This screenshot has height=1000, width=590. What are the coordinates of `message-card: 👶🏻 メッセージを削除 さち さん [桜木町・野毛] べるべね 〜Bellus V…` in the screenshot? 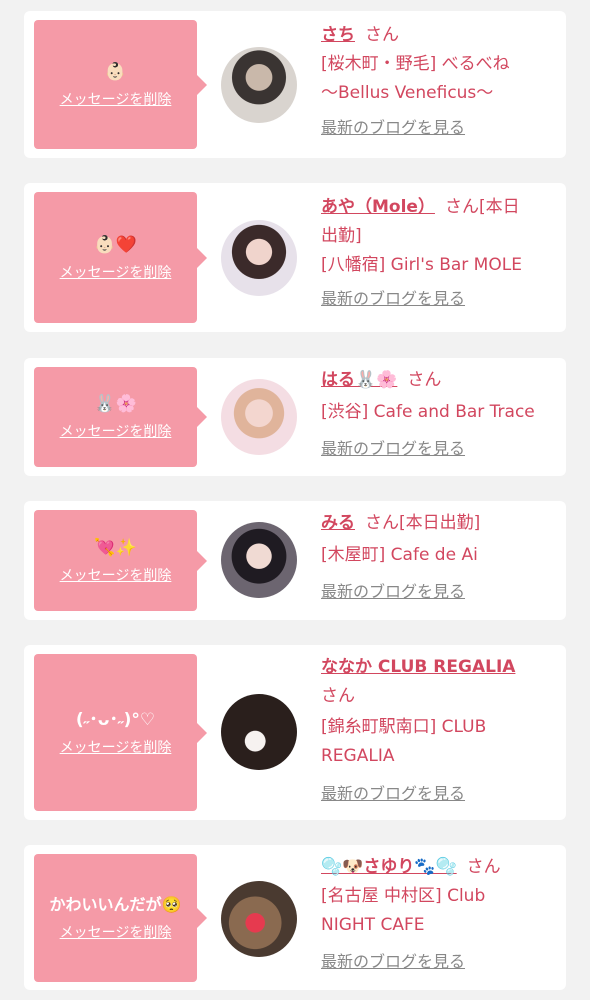 It's located at (295, 84).